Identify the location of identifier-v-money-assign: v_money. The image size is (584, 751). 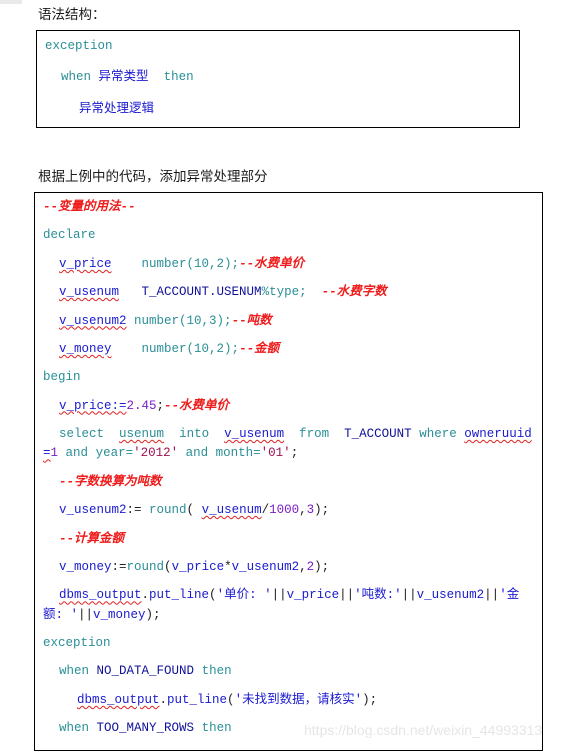
(85, 566).